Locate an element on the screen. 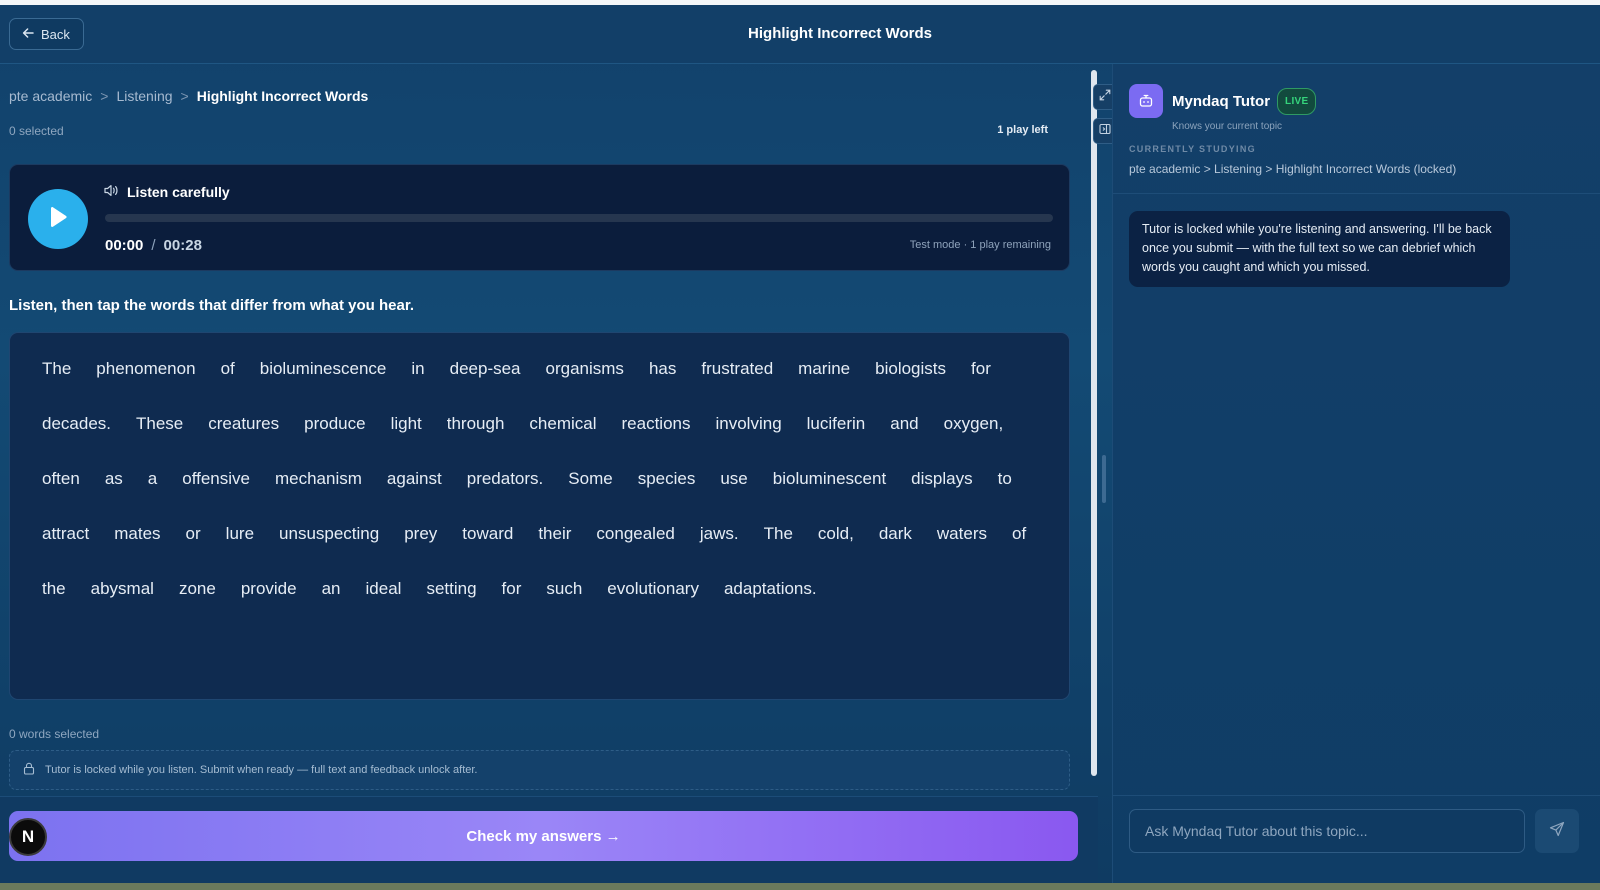 This screenshot has height=890, width=1600. currently-studying-label: CURRENTLY STUDYING is located at coordinates (1192, 149).